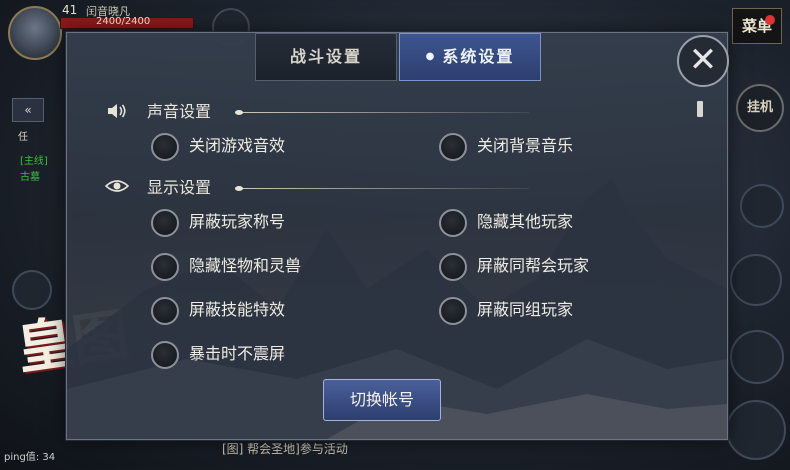 The image size is (790, 470). I want to click on option-hide-other-players: 隐藏其他玩家, so click(539, 223).